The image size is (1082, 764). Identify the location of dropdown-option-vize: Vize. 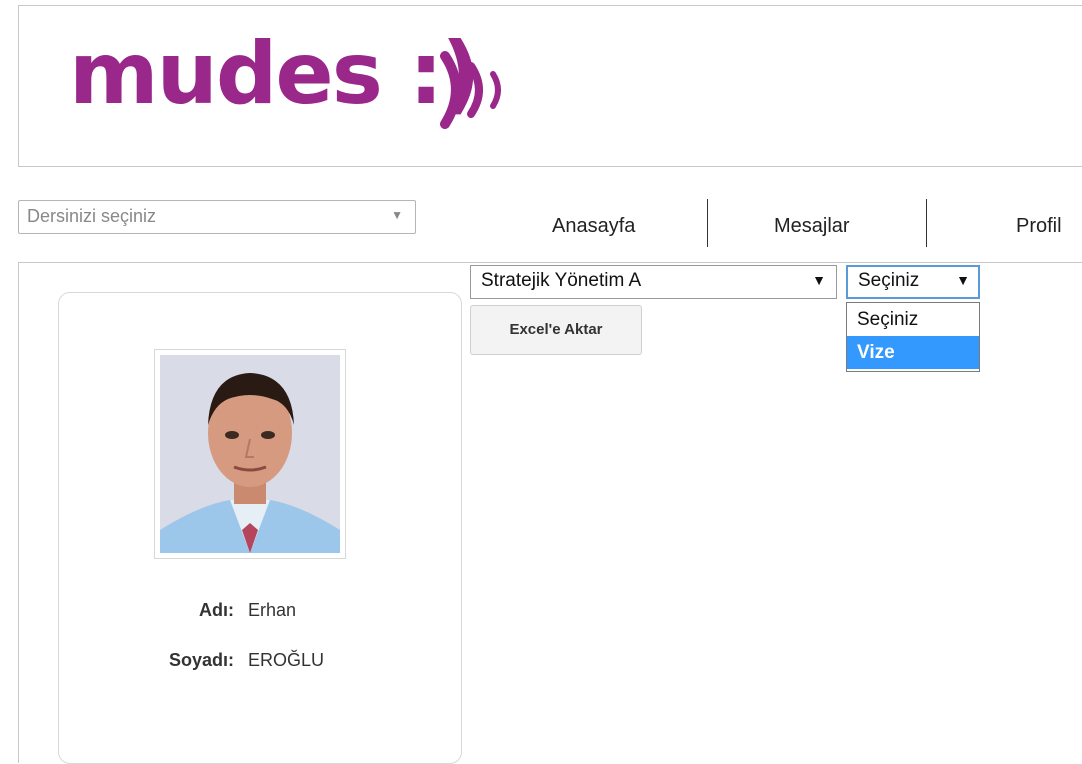
(913, 352).